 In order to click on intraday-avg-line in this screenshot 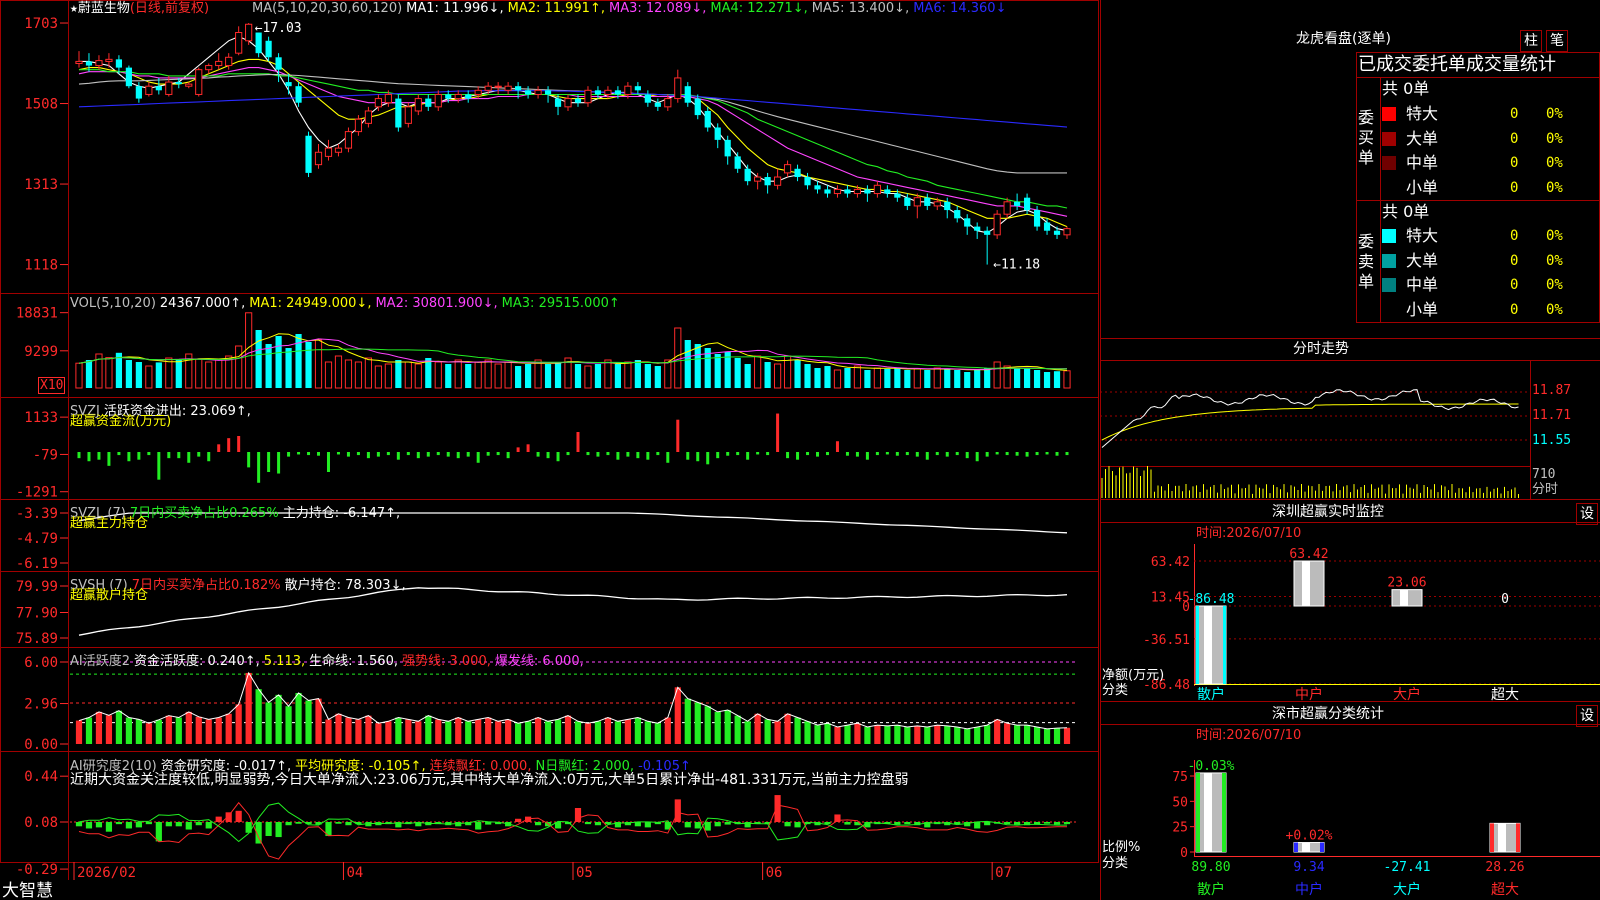, I will do `click(1310, 422)`.